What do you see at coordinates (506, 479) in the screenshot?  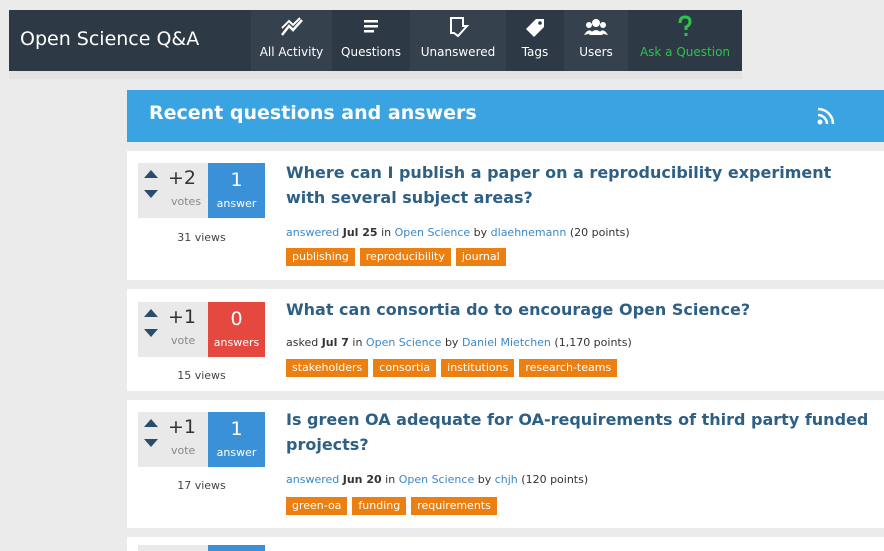 I see `user-link: chjh` at bounding box center [506, 479].